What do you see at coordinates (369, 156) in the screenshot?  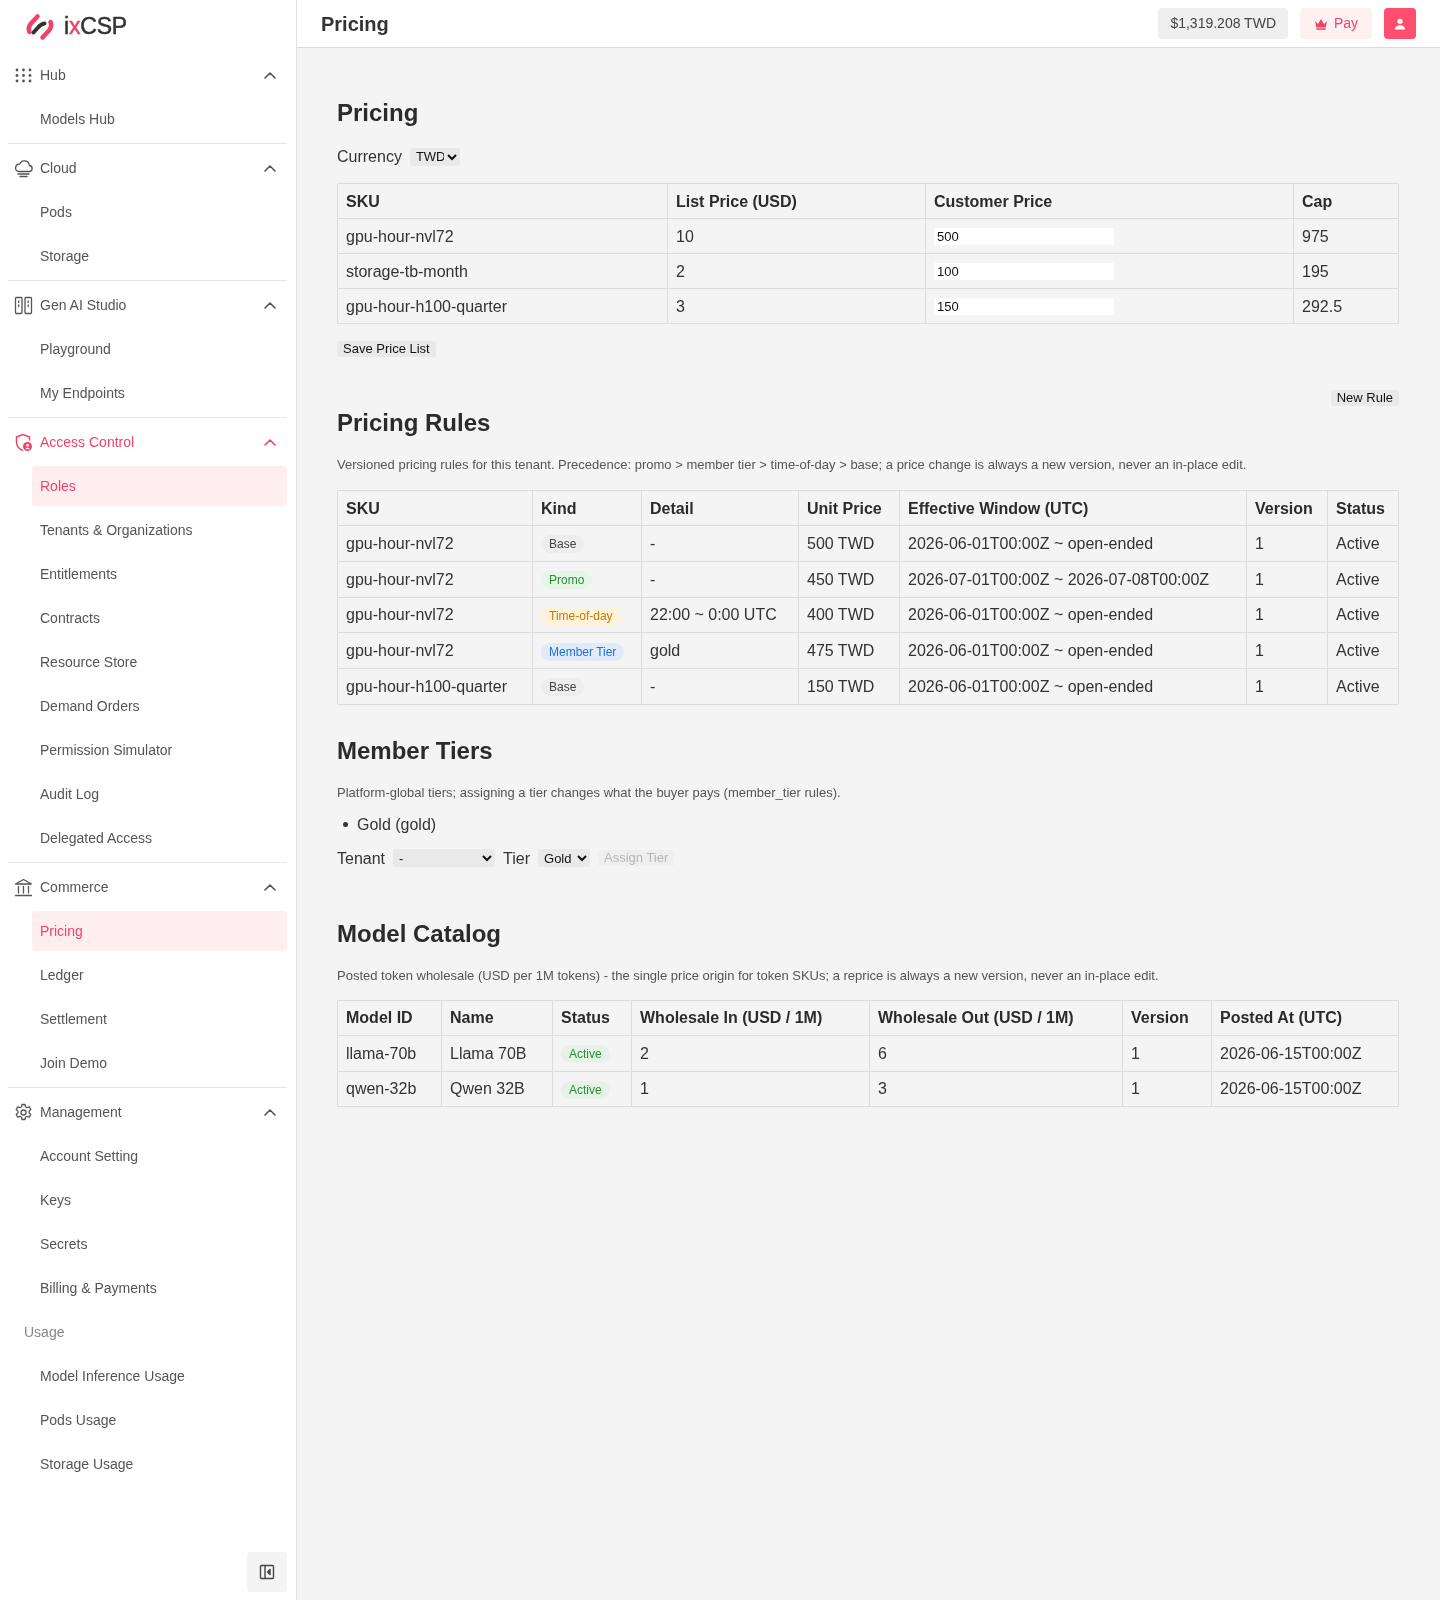 I see `currency-label: Currency` at bounding box center [369, 156].